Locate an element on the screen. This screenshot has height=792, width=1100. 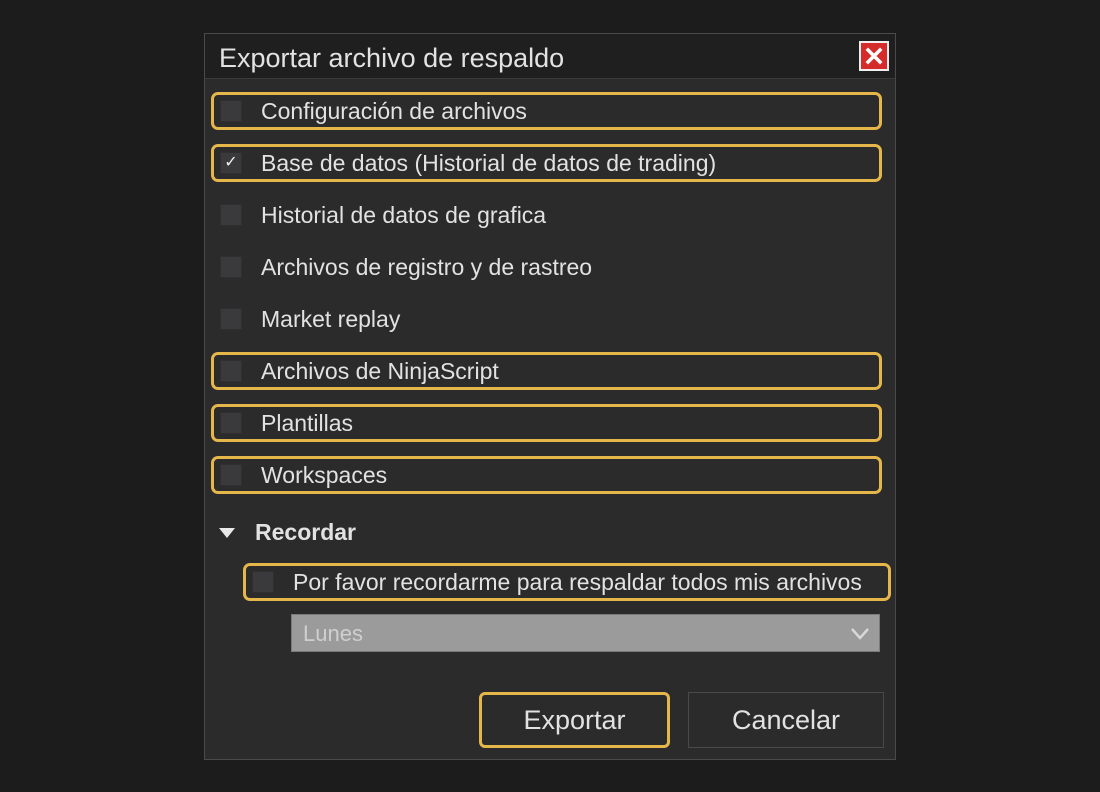
remember-section-label: Recordar is located at coordinates (305, 532).